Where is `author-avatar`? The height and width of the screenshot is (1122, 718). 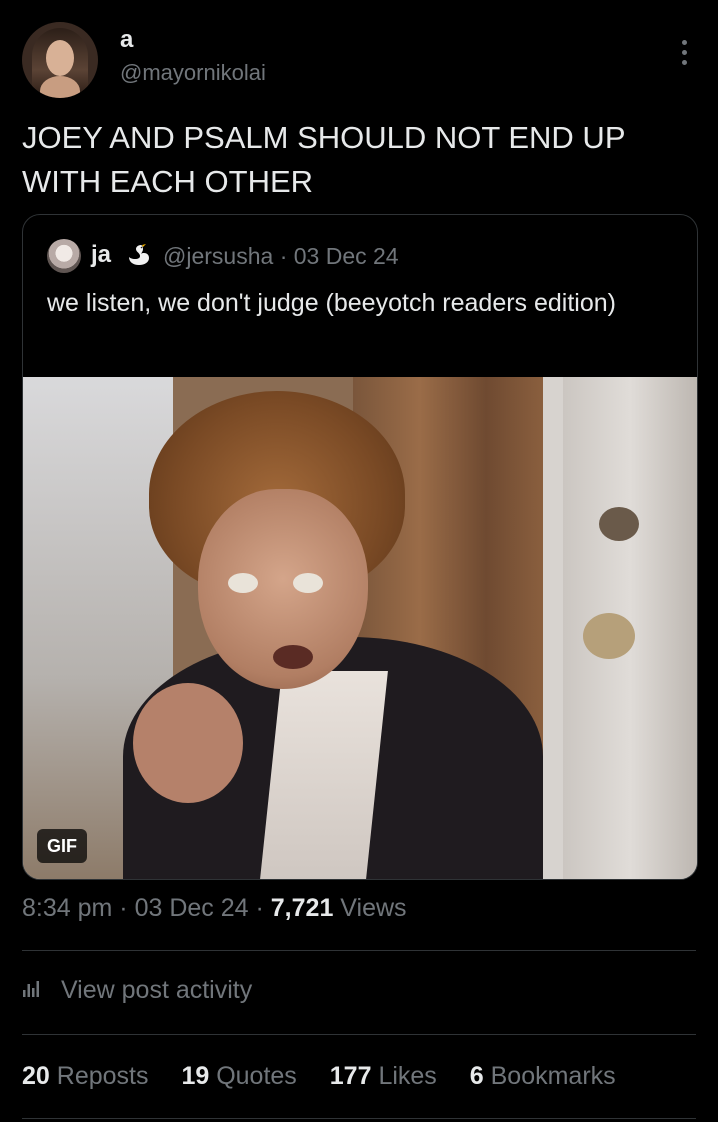
author-avatar is located at coordinates (60, 60).